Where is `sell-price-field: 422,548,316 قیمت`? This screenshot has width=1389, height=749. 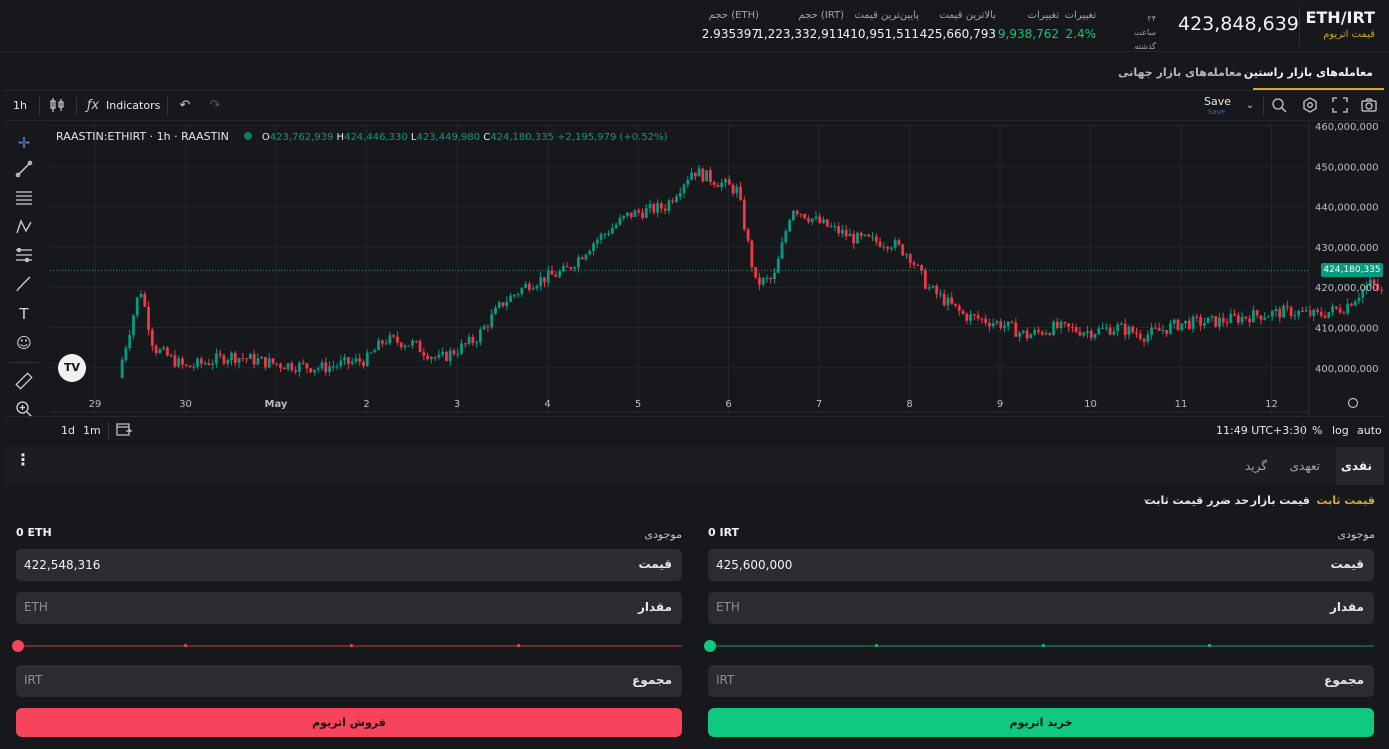 sell-price-field: 422,548,316 قیمت is located at coordinates (349, 565).